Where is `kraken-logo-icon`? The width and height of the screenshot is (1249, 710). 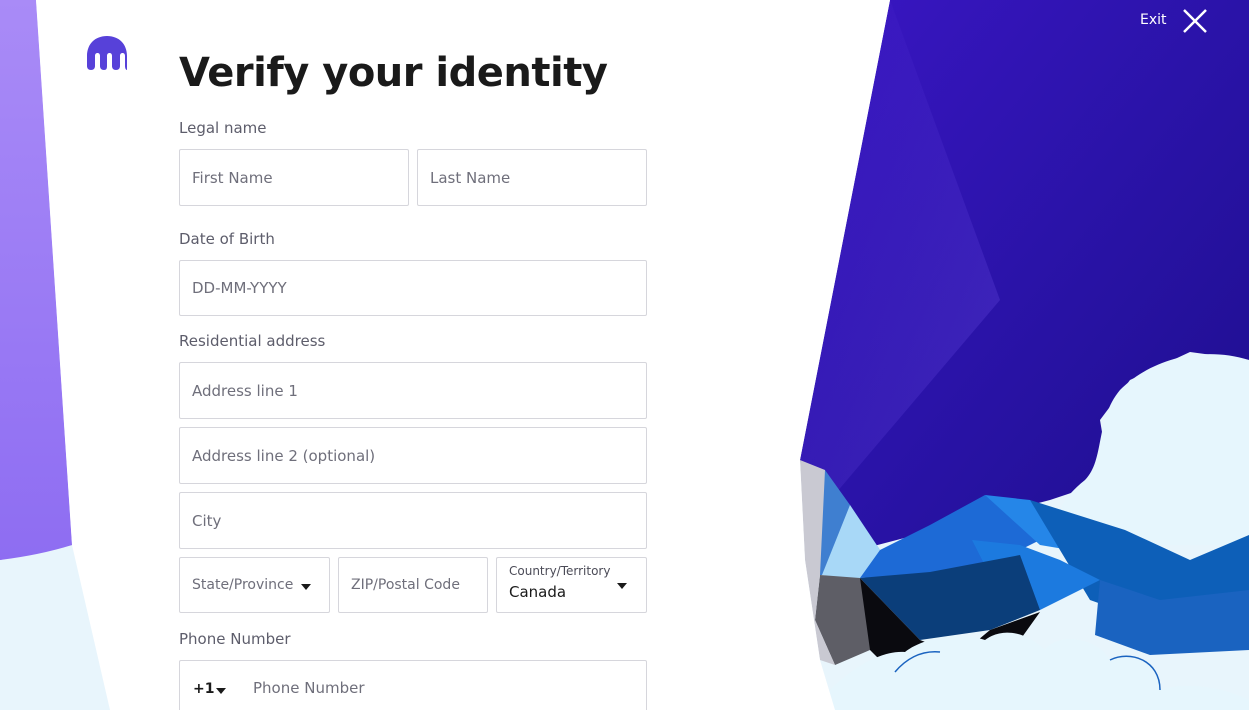 kraken-logo-icon is located at coordinates (107, 53).